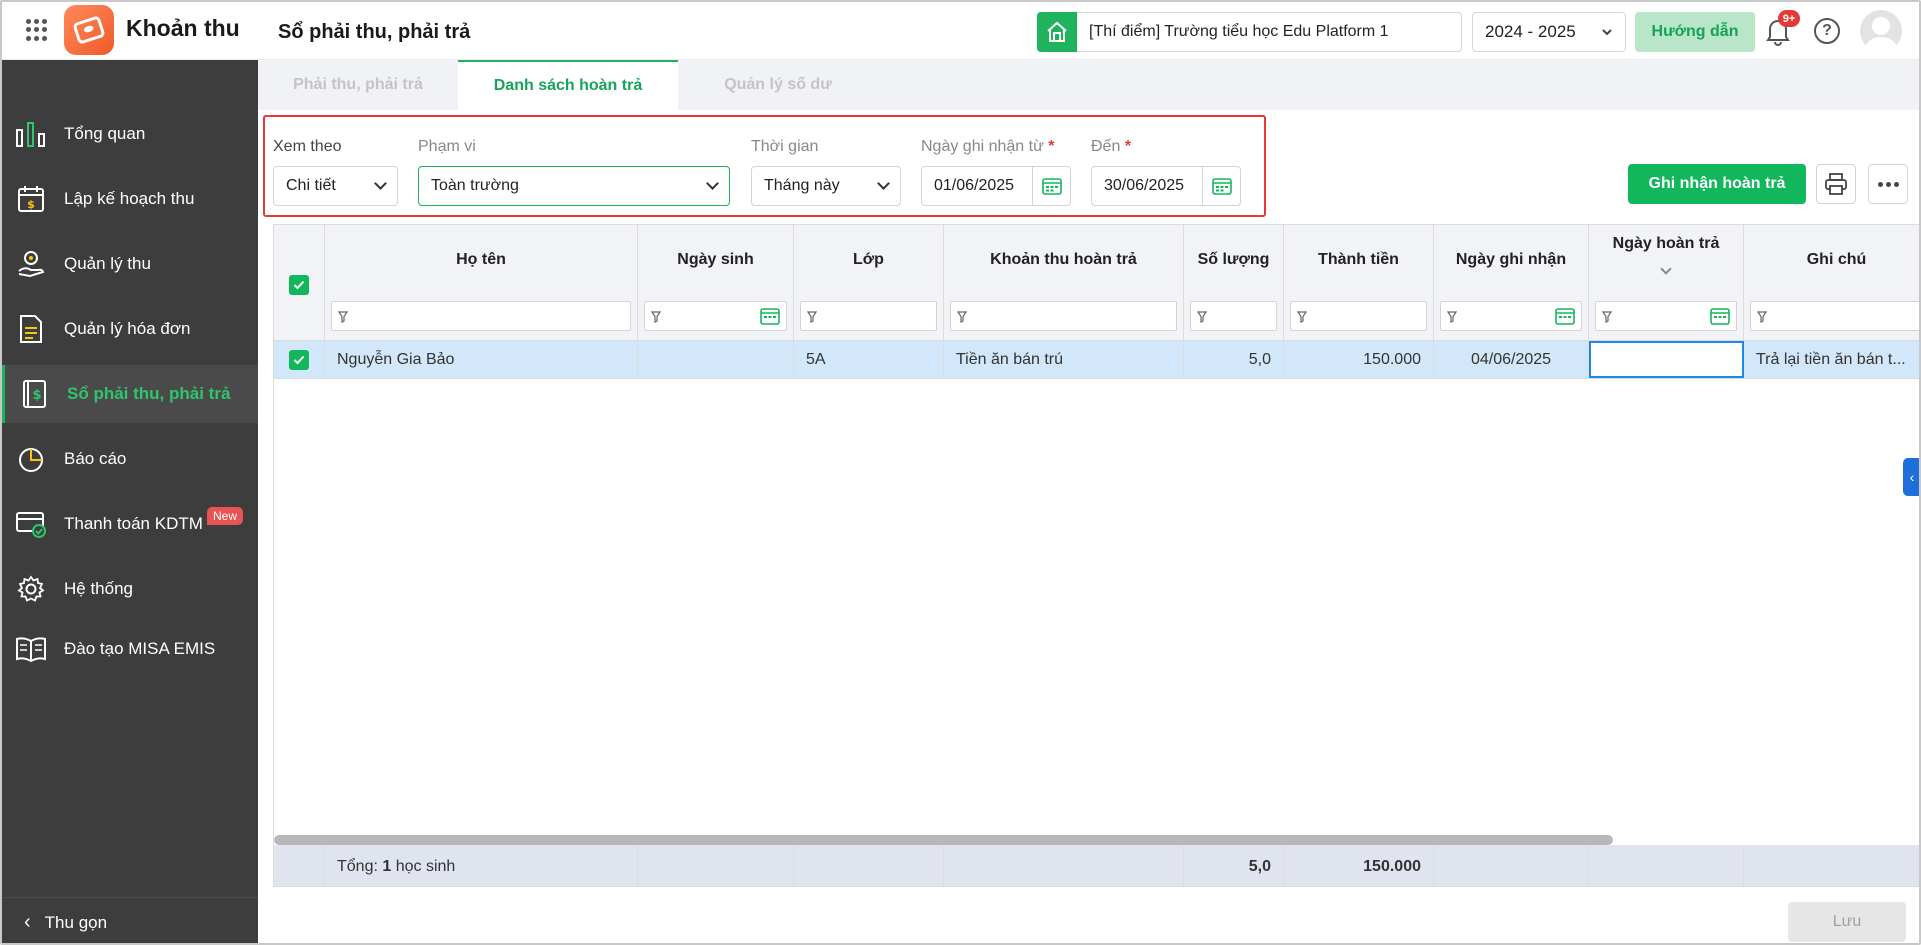 The height and width of the screenshot is (945, 1921). I want to click on select-all-checkbox, so click(299, 285).